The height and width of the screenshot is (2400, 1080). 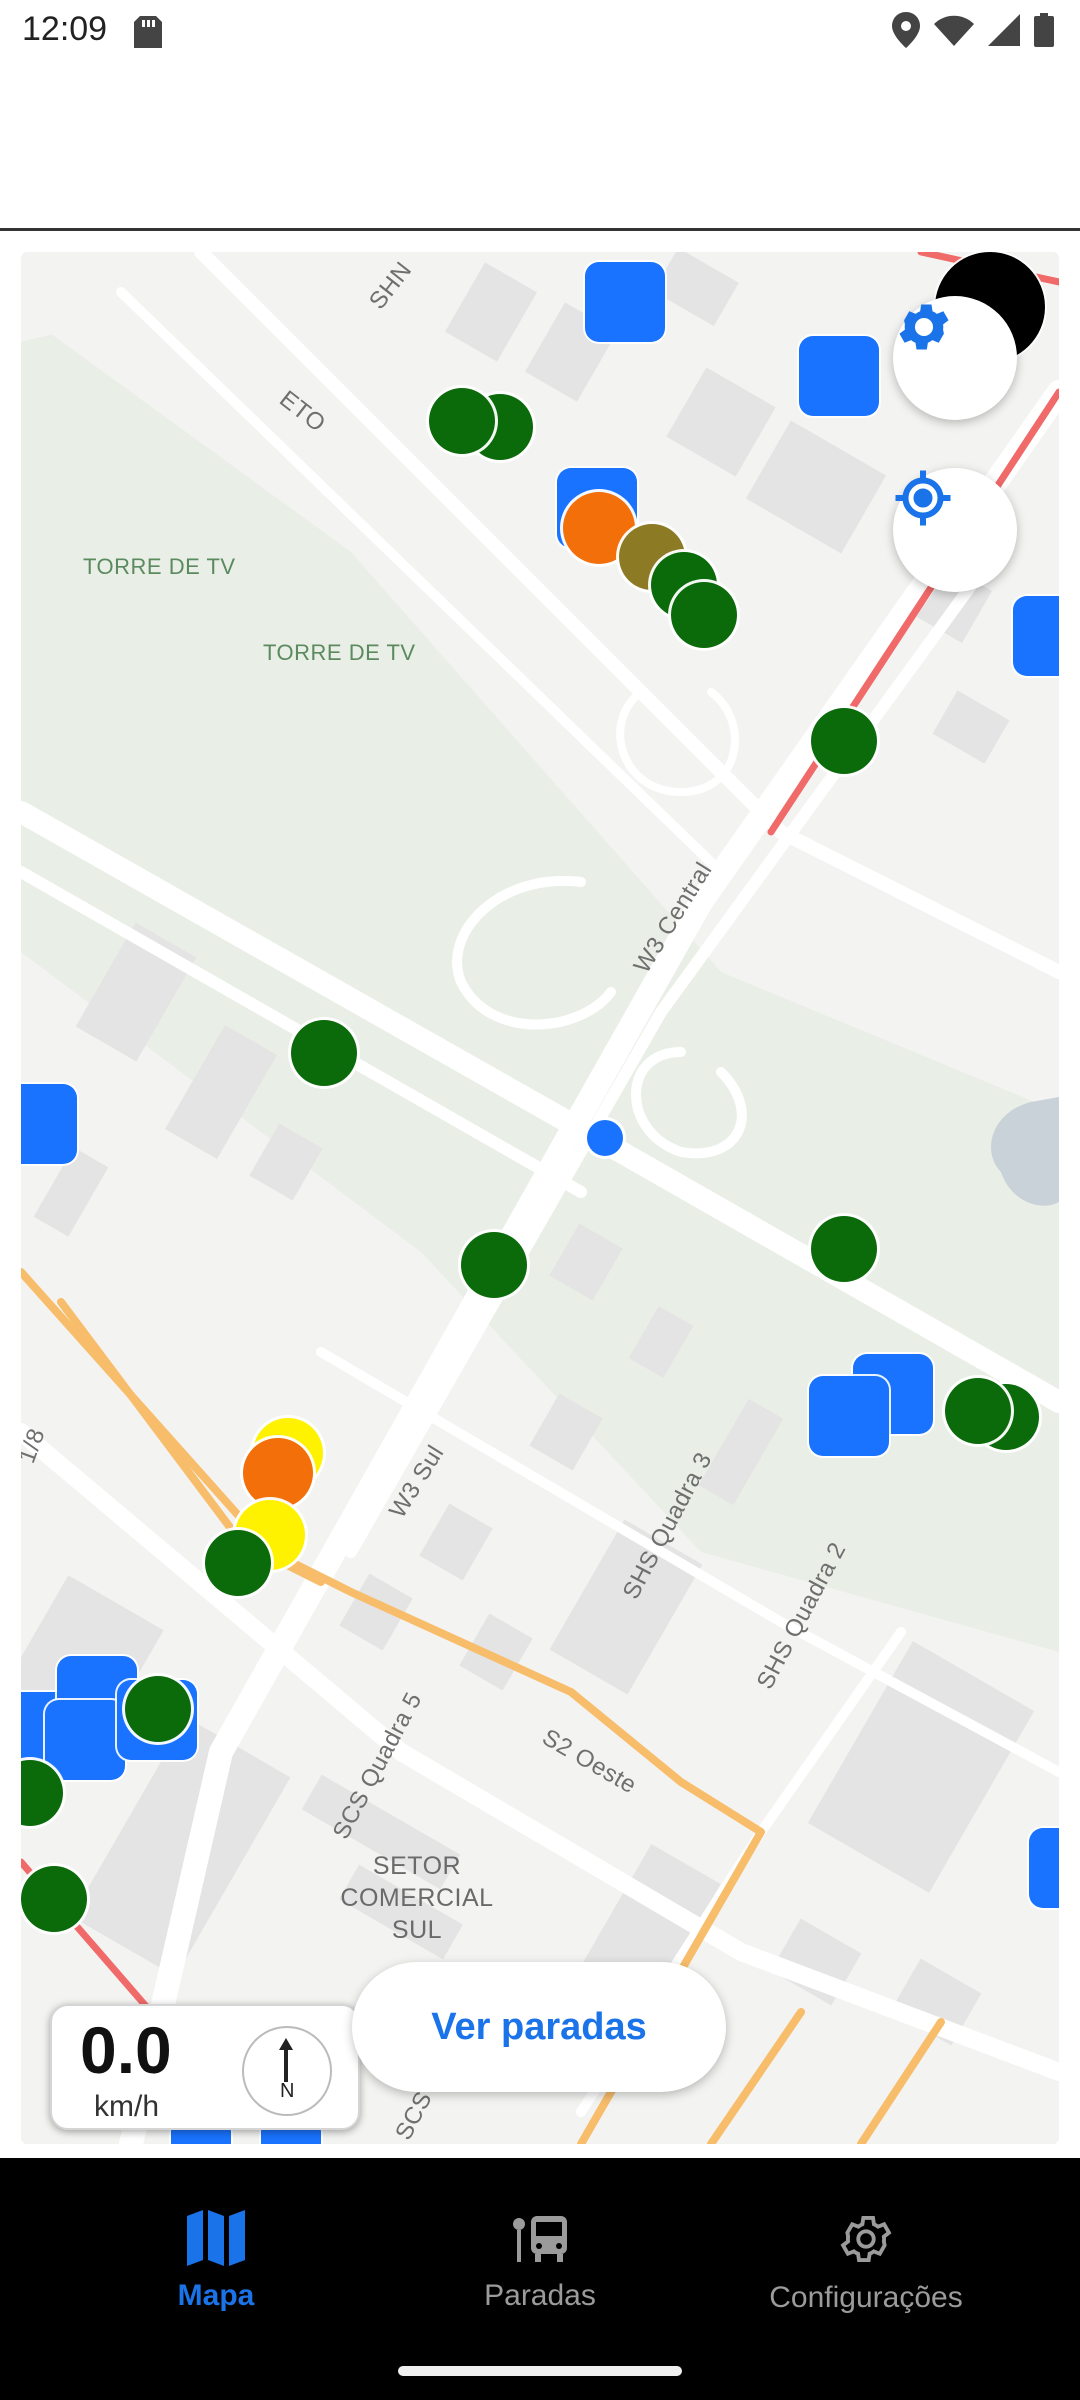 What do you see at coordinates (605, 1138) in the screenshot?
I see `user-location-dot` at bounding box center [605, 1138].